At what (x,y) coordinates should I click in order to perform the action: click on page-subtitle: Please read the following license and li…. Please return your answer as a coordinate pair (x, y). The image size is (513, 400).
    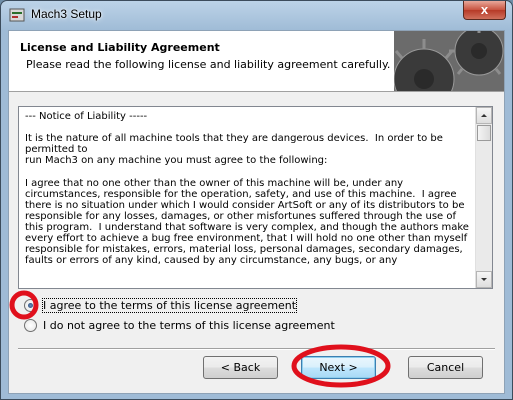
    Looking at the image, I should click on (208, 64).